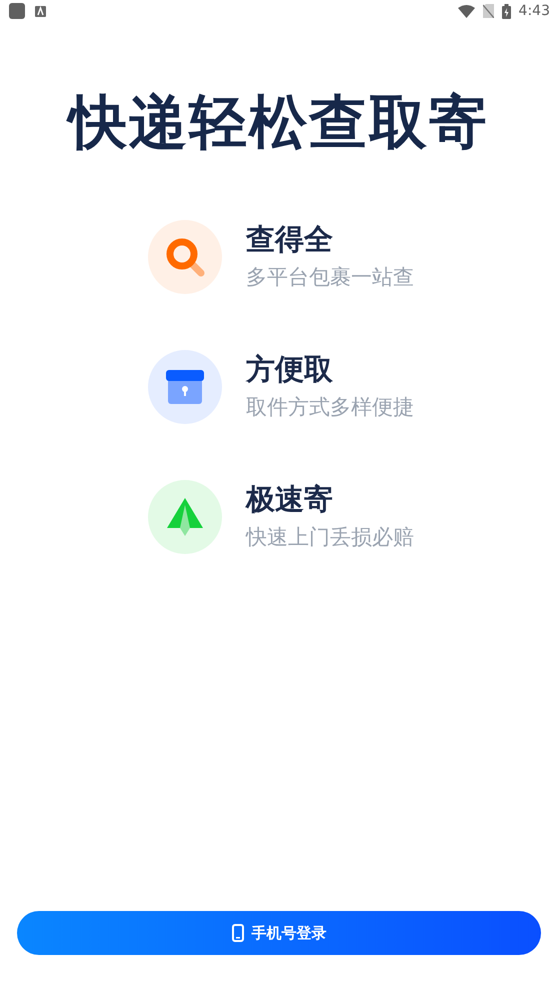 The height and width of the screenshot is (992, 558). Describe the element at coordinates (506, 11) in the screenshot. I see `battery-icon` at that location.